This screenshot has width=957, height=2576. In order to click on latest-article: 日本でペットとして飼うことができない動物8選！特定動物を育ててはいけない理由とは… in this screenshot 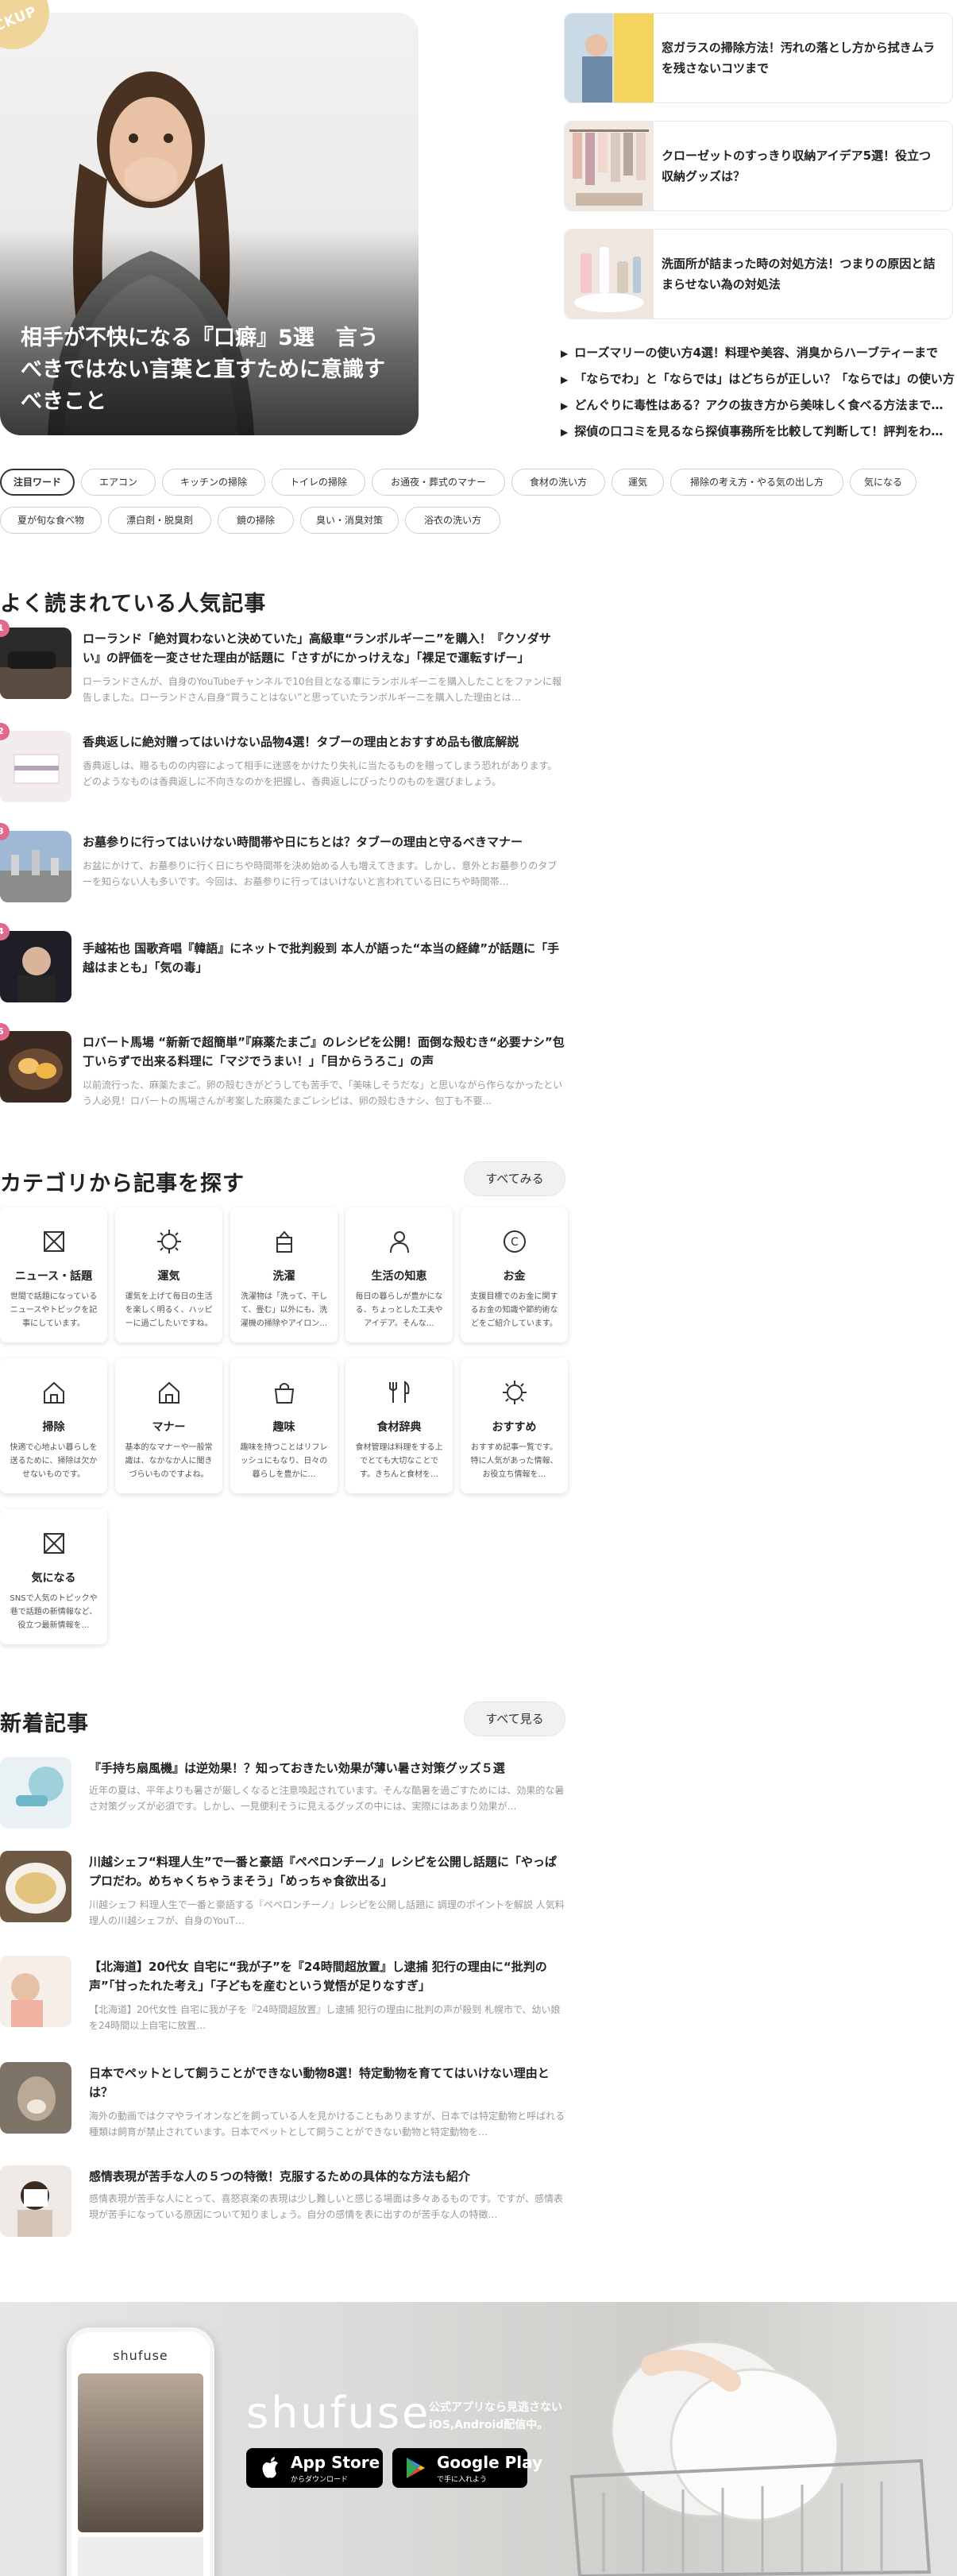, I will do `click(282, 2102)`.